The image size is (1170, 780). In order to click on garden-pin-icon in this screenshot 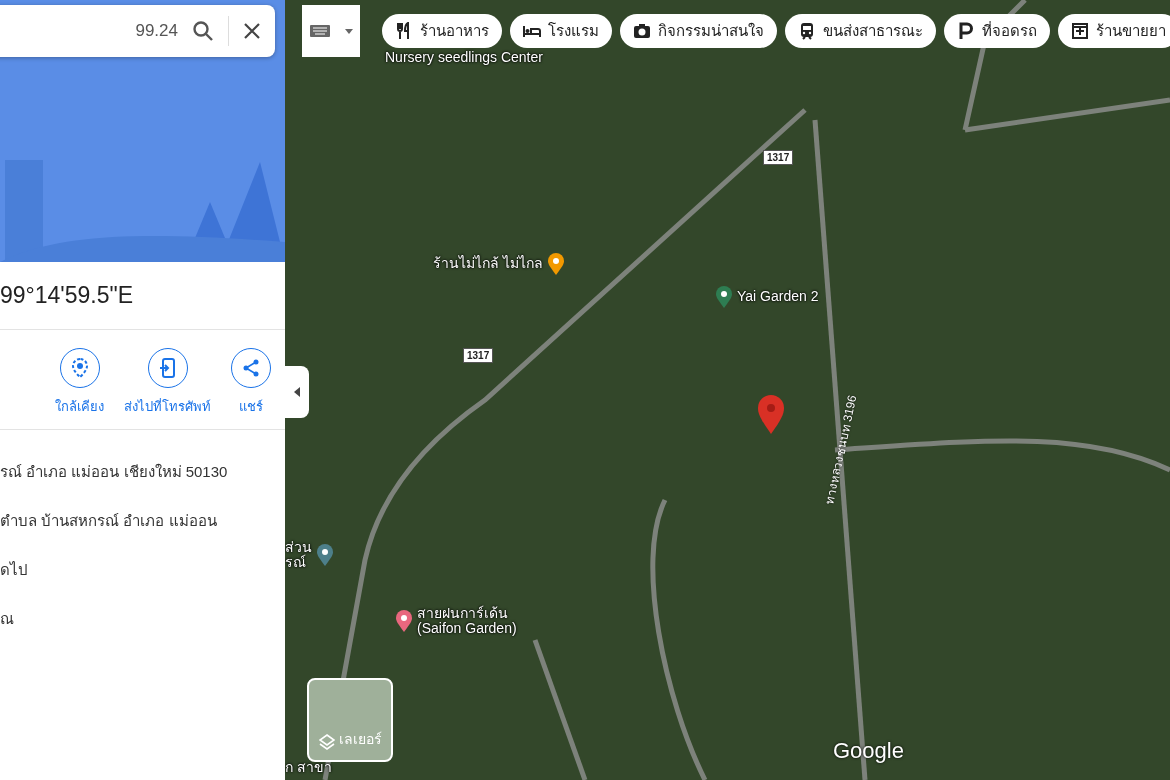, I will do `click(724, 297)`.